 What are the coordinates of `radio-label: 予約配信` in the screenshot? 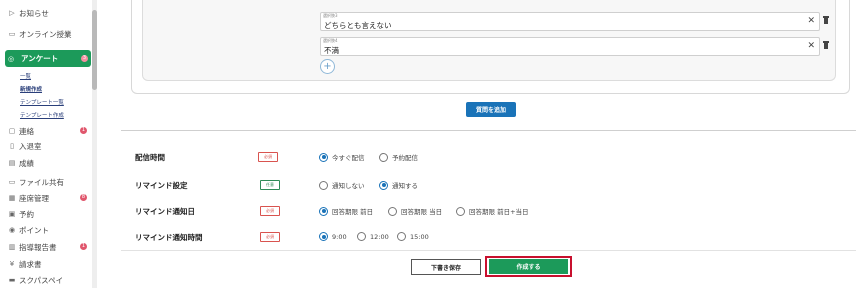 It's located at (405, 158).